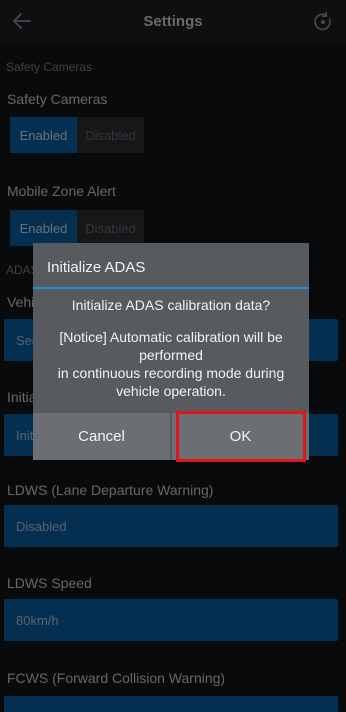 The height and width of the screenshot is (712, 346). I want to click on dialog-divider, so click(171, 288).